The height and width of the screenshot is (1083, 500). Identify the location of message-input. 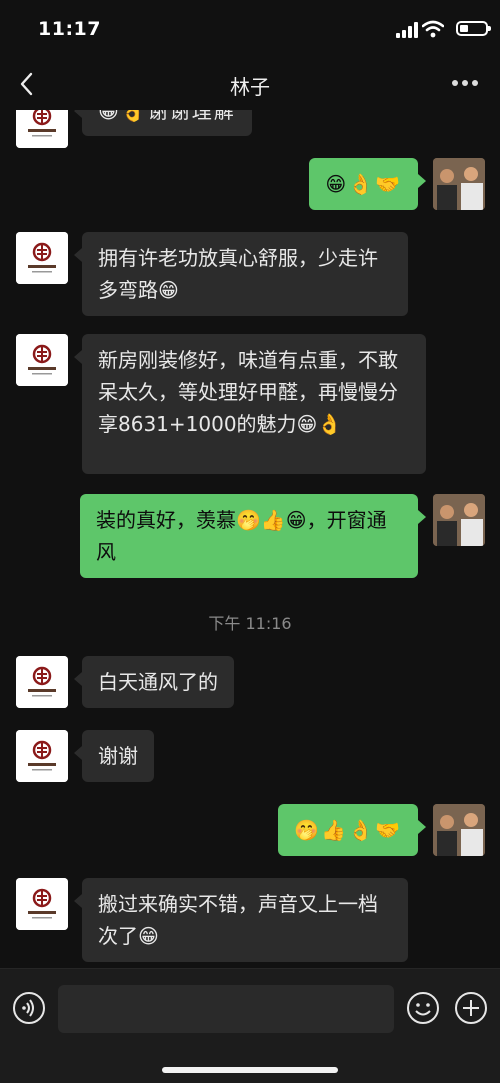
(226, 1009).